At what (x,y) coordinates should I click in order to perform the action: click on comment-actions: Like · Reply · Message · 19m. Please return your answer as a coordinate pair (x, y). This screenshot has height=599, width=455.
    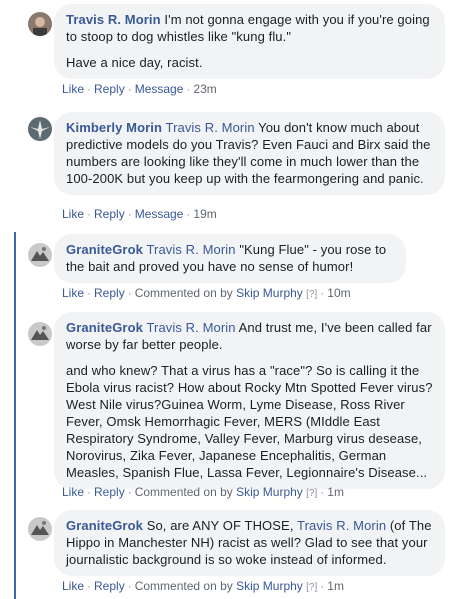
    Looking at the image, I should click on (139, 214).